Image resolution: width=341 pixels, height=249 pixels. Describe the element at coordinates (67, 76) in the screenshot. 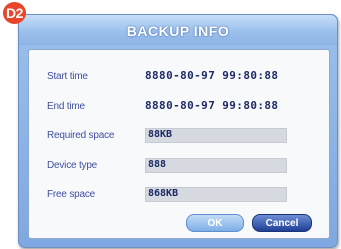

I see `start-time-label: Start time` at that location.